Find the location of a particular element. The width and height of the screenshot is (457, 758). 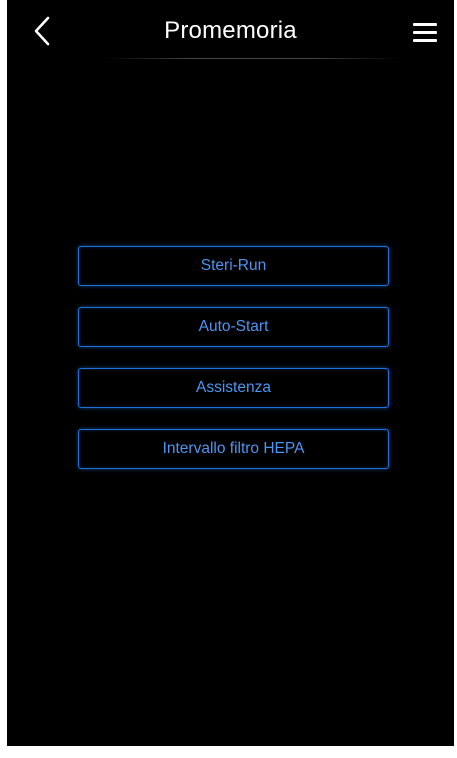

header-bar: Promemoria is located at coordinates (230, 31).